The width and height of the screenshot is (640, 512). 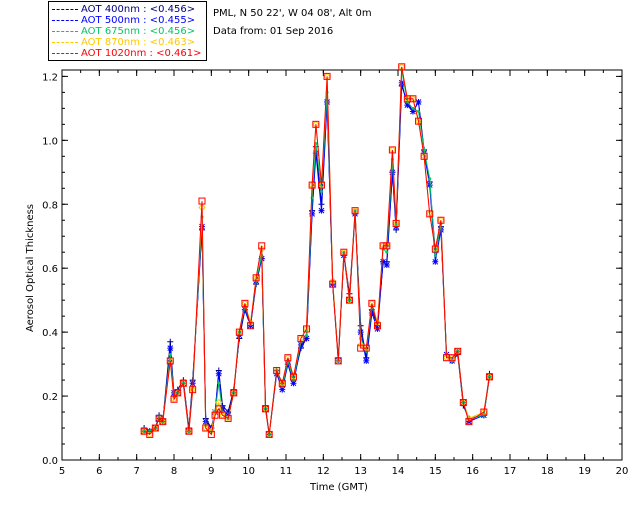 I want to click on x-tick-label: 13, so click(x=360, y=471).